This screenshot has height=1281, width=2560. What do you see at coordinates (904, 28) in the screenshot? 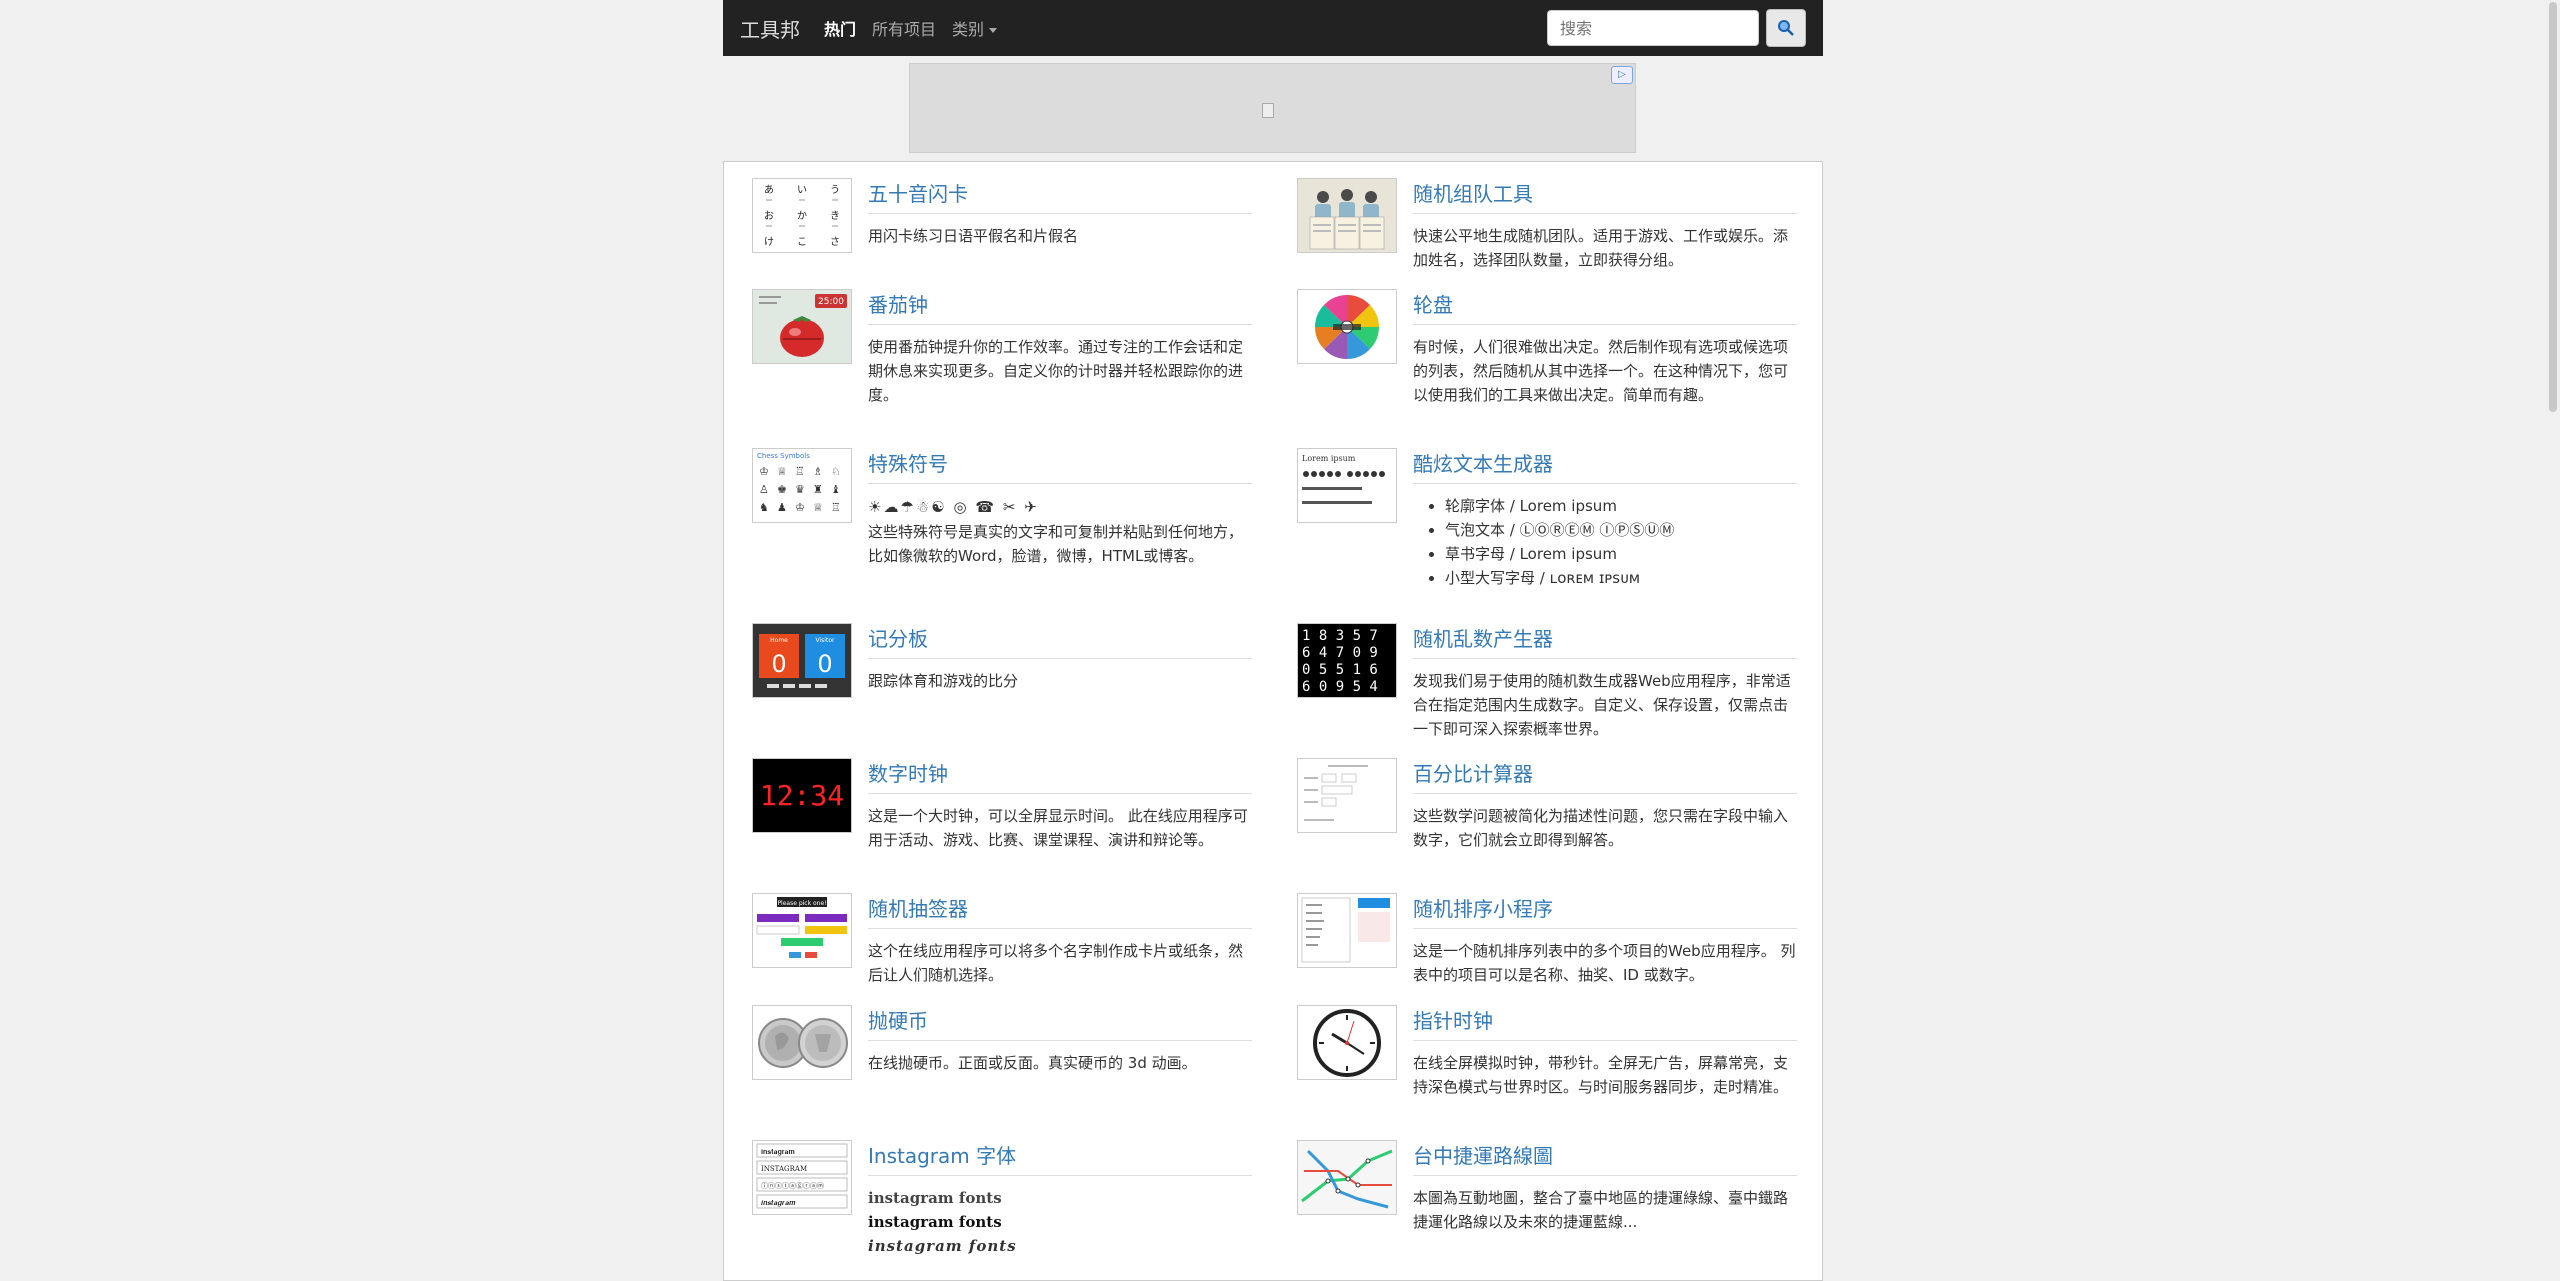
I see `nav-item-all-projects: 所有项目` at bounding box center [904, 28].